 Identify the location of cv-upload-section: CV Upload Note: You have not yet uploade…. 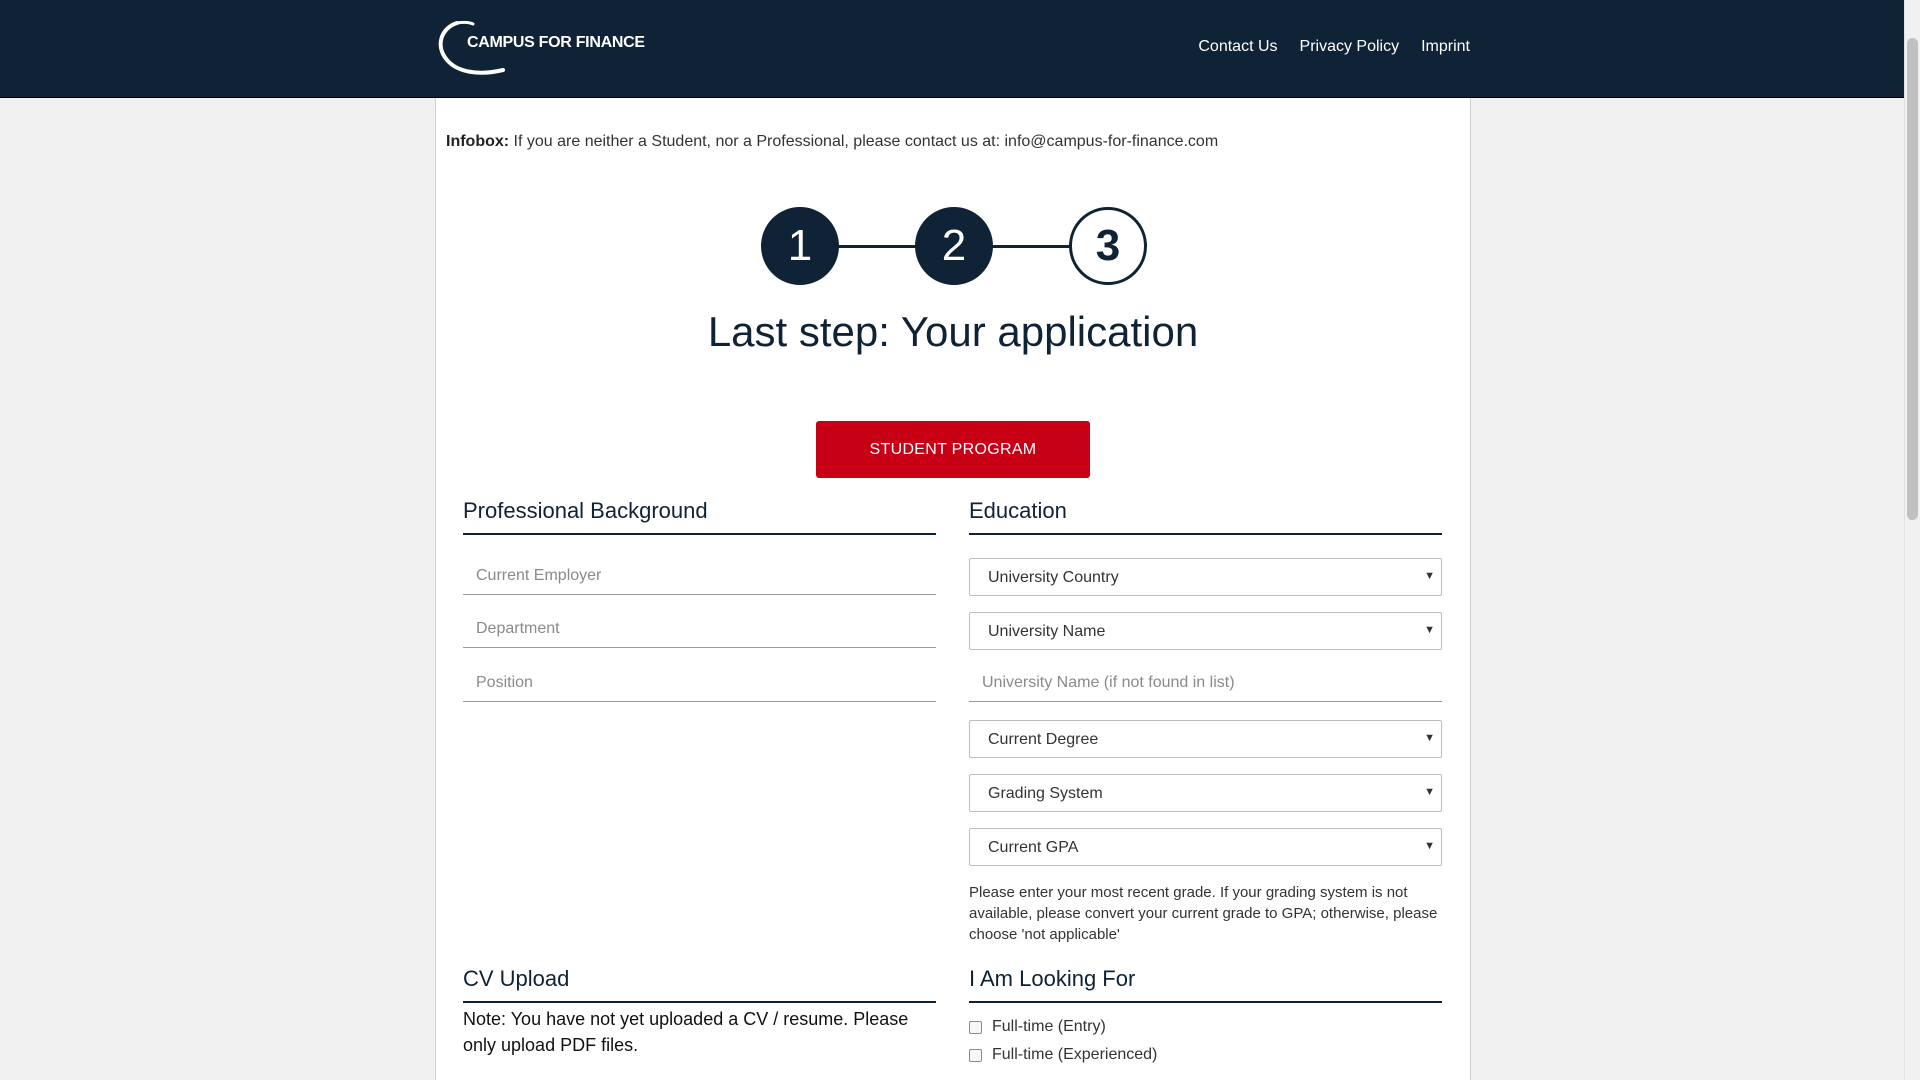
(699, 1023).